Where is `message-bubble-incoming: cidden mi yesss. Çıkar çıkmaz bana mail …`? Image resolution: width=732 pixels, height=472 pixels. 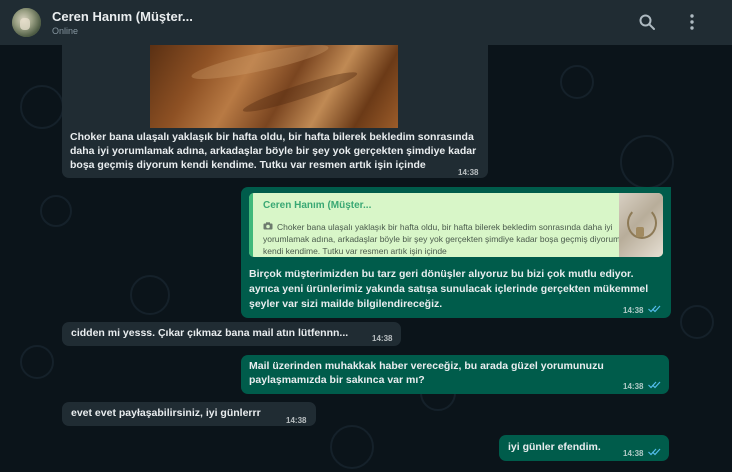
message-bubble-incoming: cidden mi yesss. Çıkar çıkmaz bana mail … is located at coordinates (231, 334).